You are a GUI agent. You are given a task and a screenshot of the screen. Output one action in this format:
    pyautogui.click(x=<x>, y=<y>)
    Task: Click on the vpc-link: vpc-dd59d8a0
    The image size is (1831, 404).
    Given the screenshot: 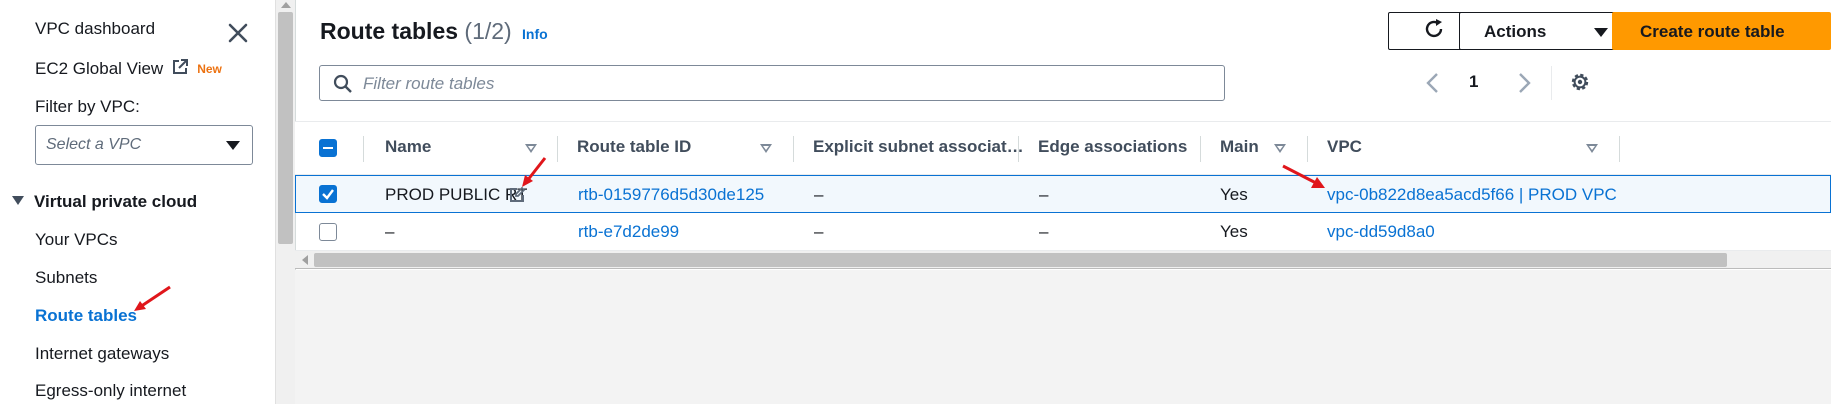 What is the action you would take?
    pyautogui.click(x=1381, y=232)
    